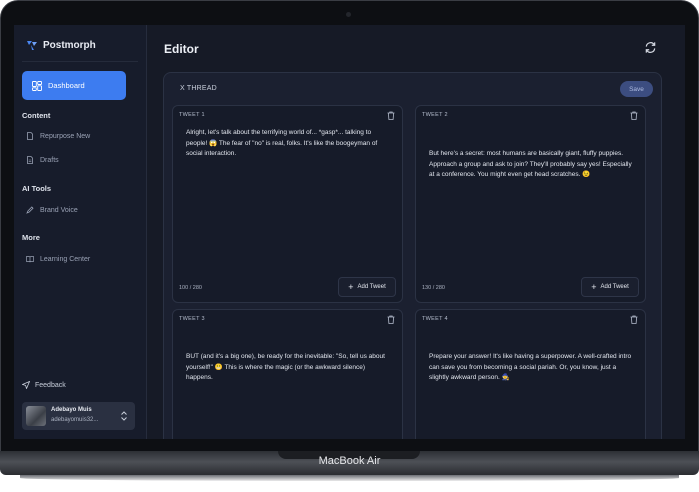  Describe the element at coordinates (59, 210) in the screenshot. I see `sidebar-item-label: Brand Voice` at that location.